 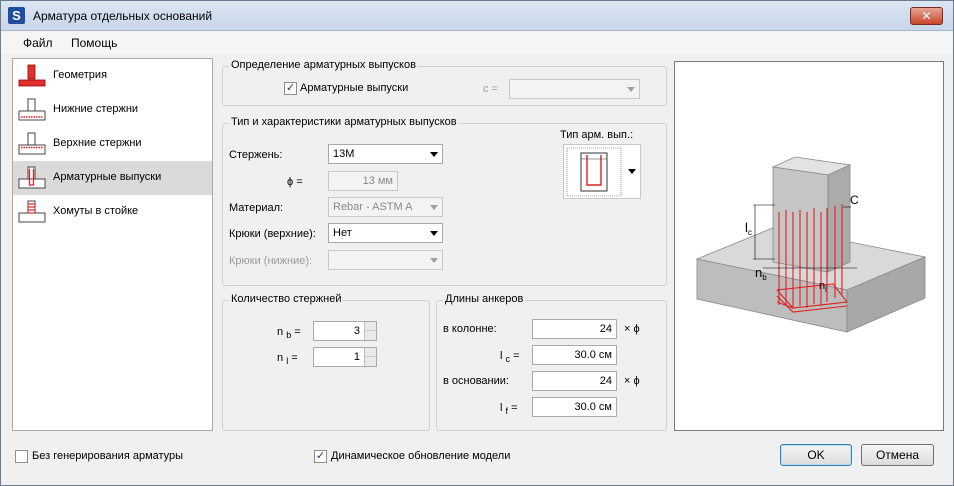 What do you see at coordinates (344, 154) in the screenshot?
I see `bar-value: 13M` at bounding box center [344, 154].